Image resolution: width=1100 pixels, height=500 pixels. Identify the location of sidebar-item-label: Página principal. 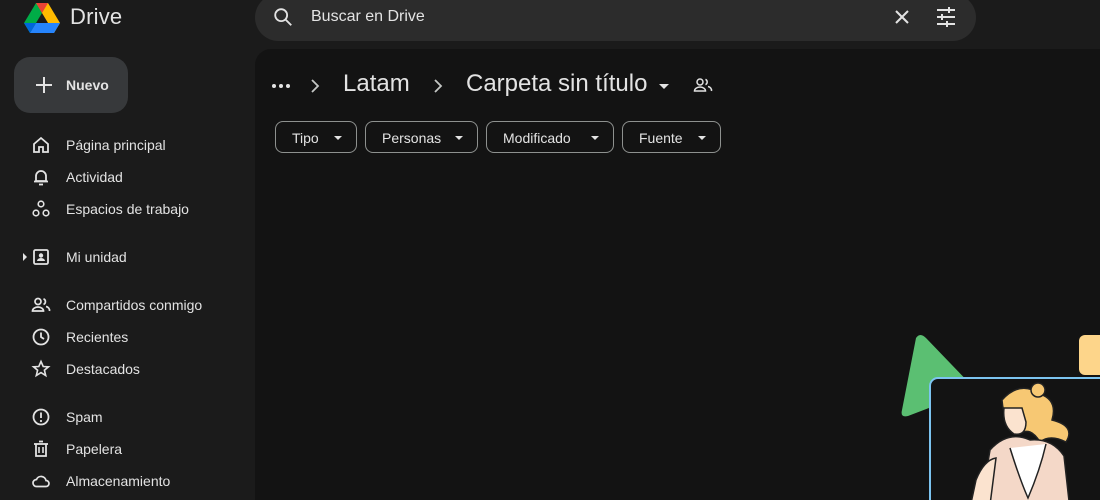
(116, 145).